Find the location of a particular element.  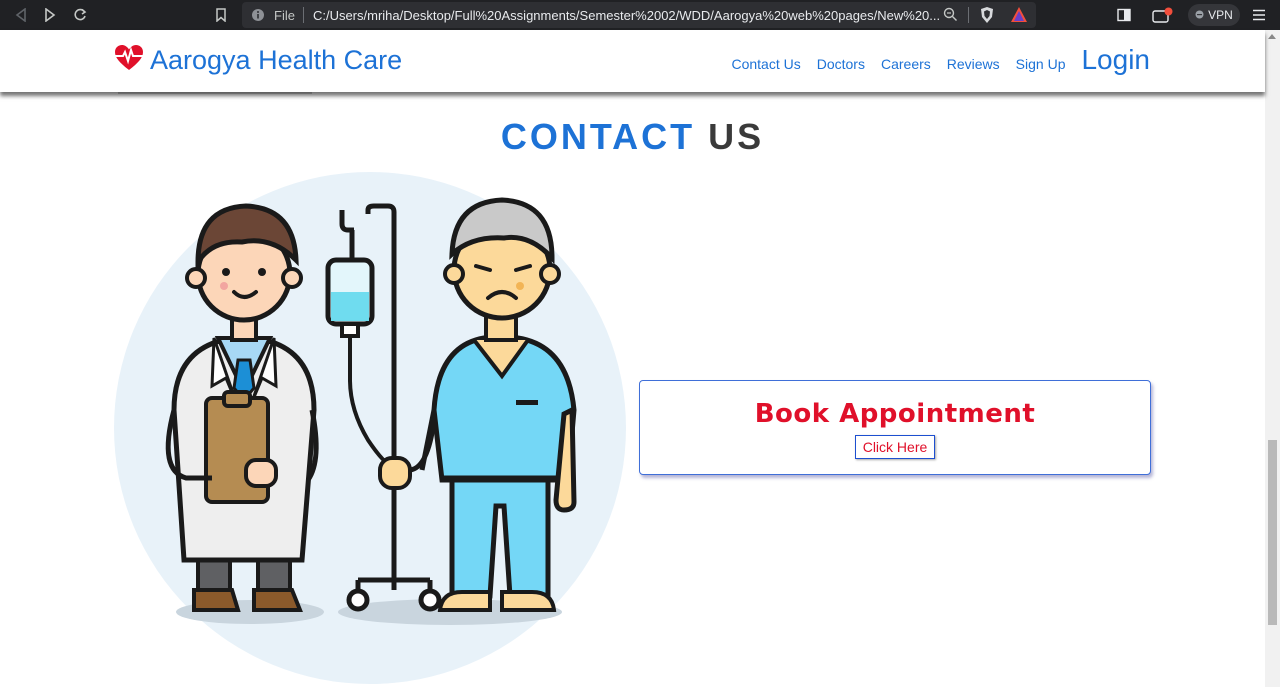

brand-logo: Aarogya Health Care is located at coordinates (258, 60).